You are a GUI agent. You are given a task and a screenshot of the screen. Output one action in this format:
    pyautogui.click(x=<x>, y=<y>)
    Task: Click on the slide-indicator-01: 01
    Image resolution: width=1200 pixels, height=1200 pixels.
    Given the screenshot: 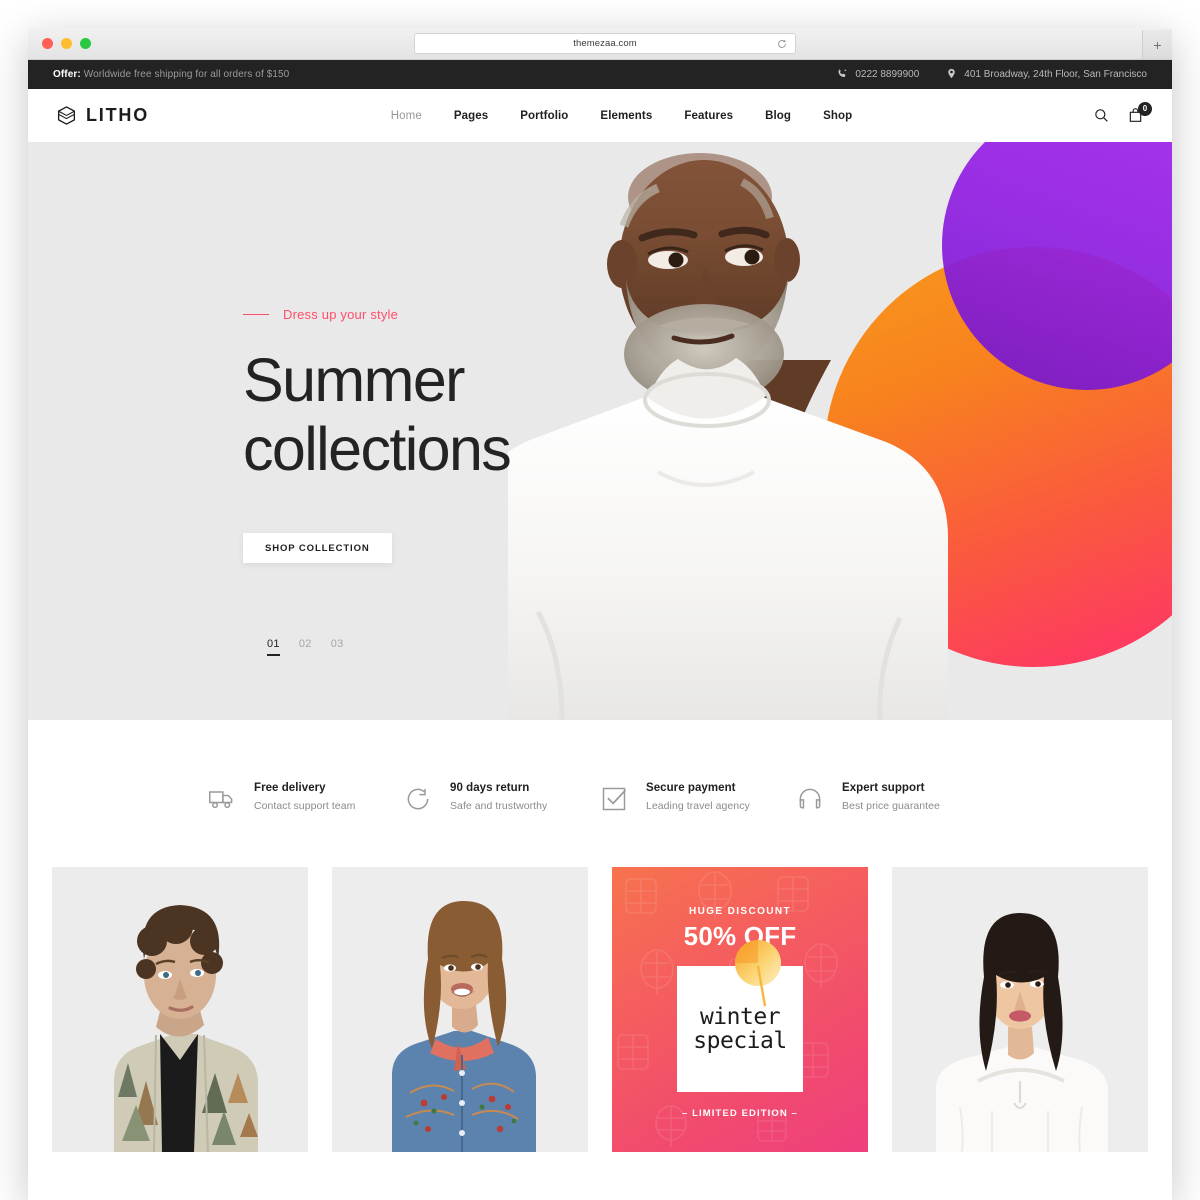 What is the action you would take?
    pyautogui.click(x=273, y=647)
    